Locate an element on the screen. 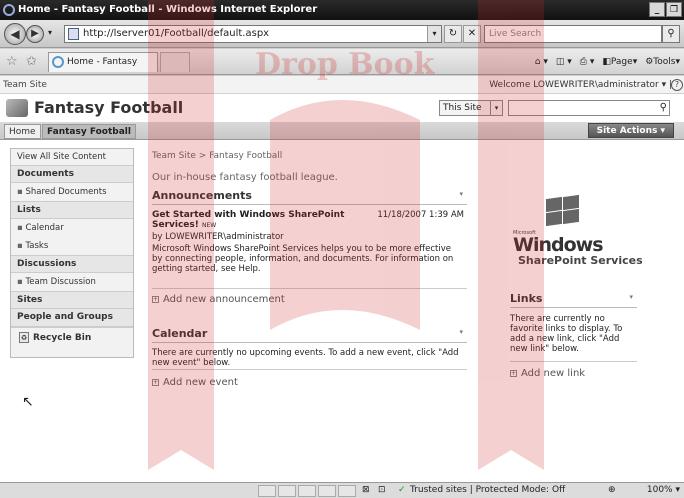  ql-item-calendar: Calendar is located at coordinates (72, 228).